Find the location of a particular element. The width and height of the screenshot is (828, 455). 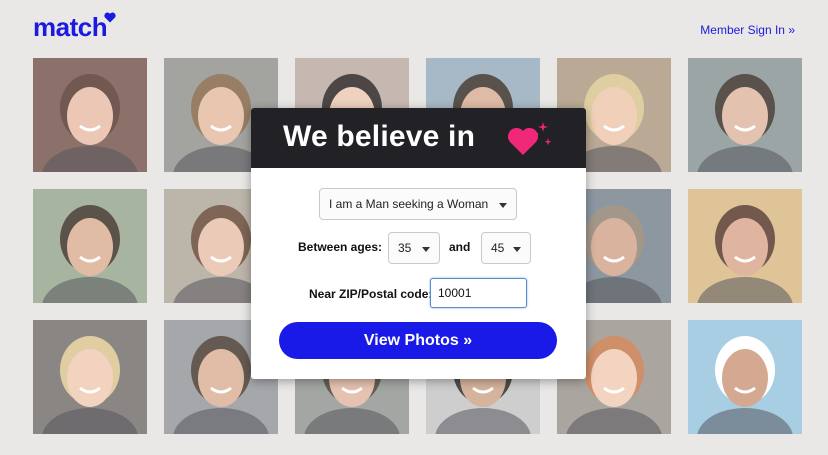

logo-heart-icon is located at coordinates (110, 17).